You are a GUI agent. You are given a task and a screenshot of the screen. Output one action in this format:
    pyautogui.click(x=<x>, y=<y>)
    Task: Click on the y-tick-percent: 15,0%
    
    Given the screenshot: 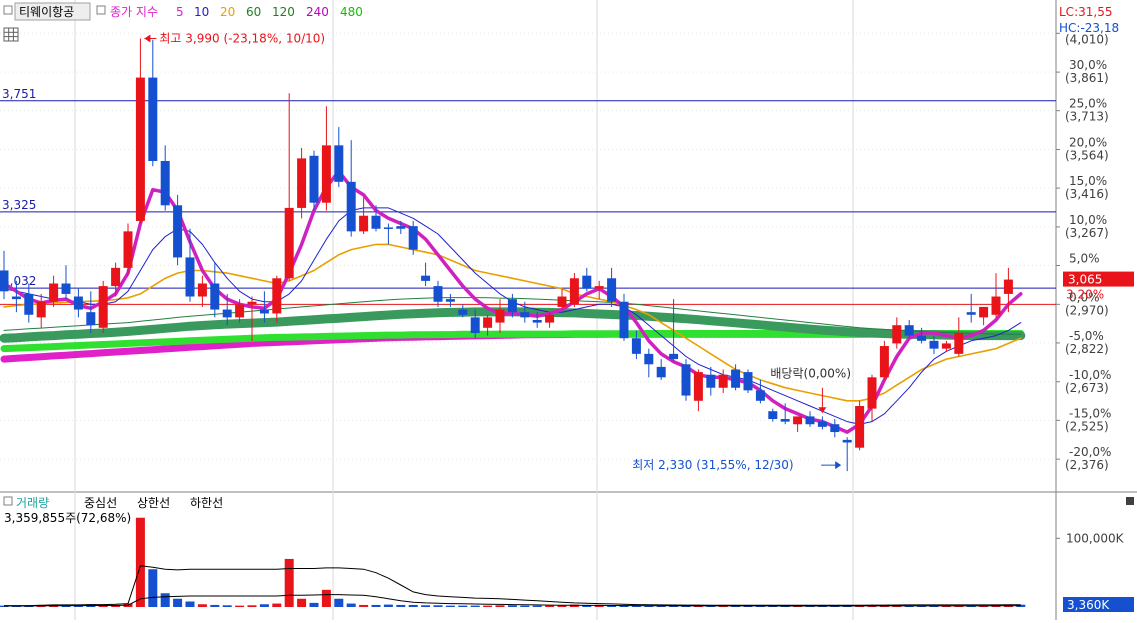 What is the action you would take?
    pyautogui.click(x=1088, y=181)
    